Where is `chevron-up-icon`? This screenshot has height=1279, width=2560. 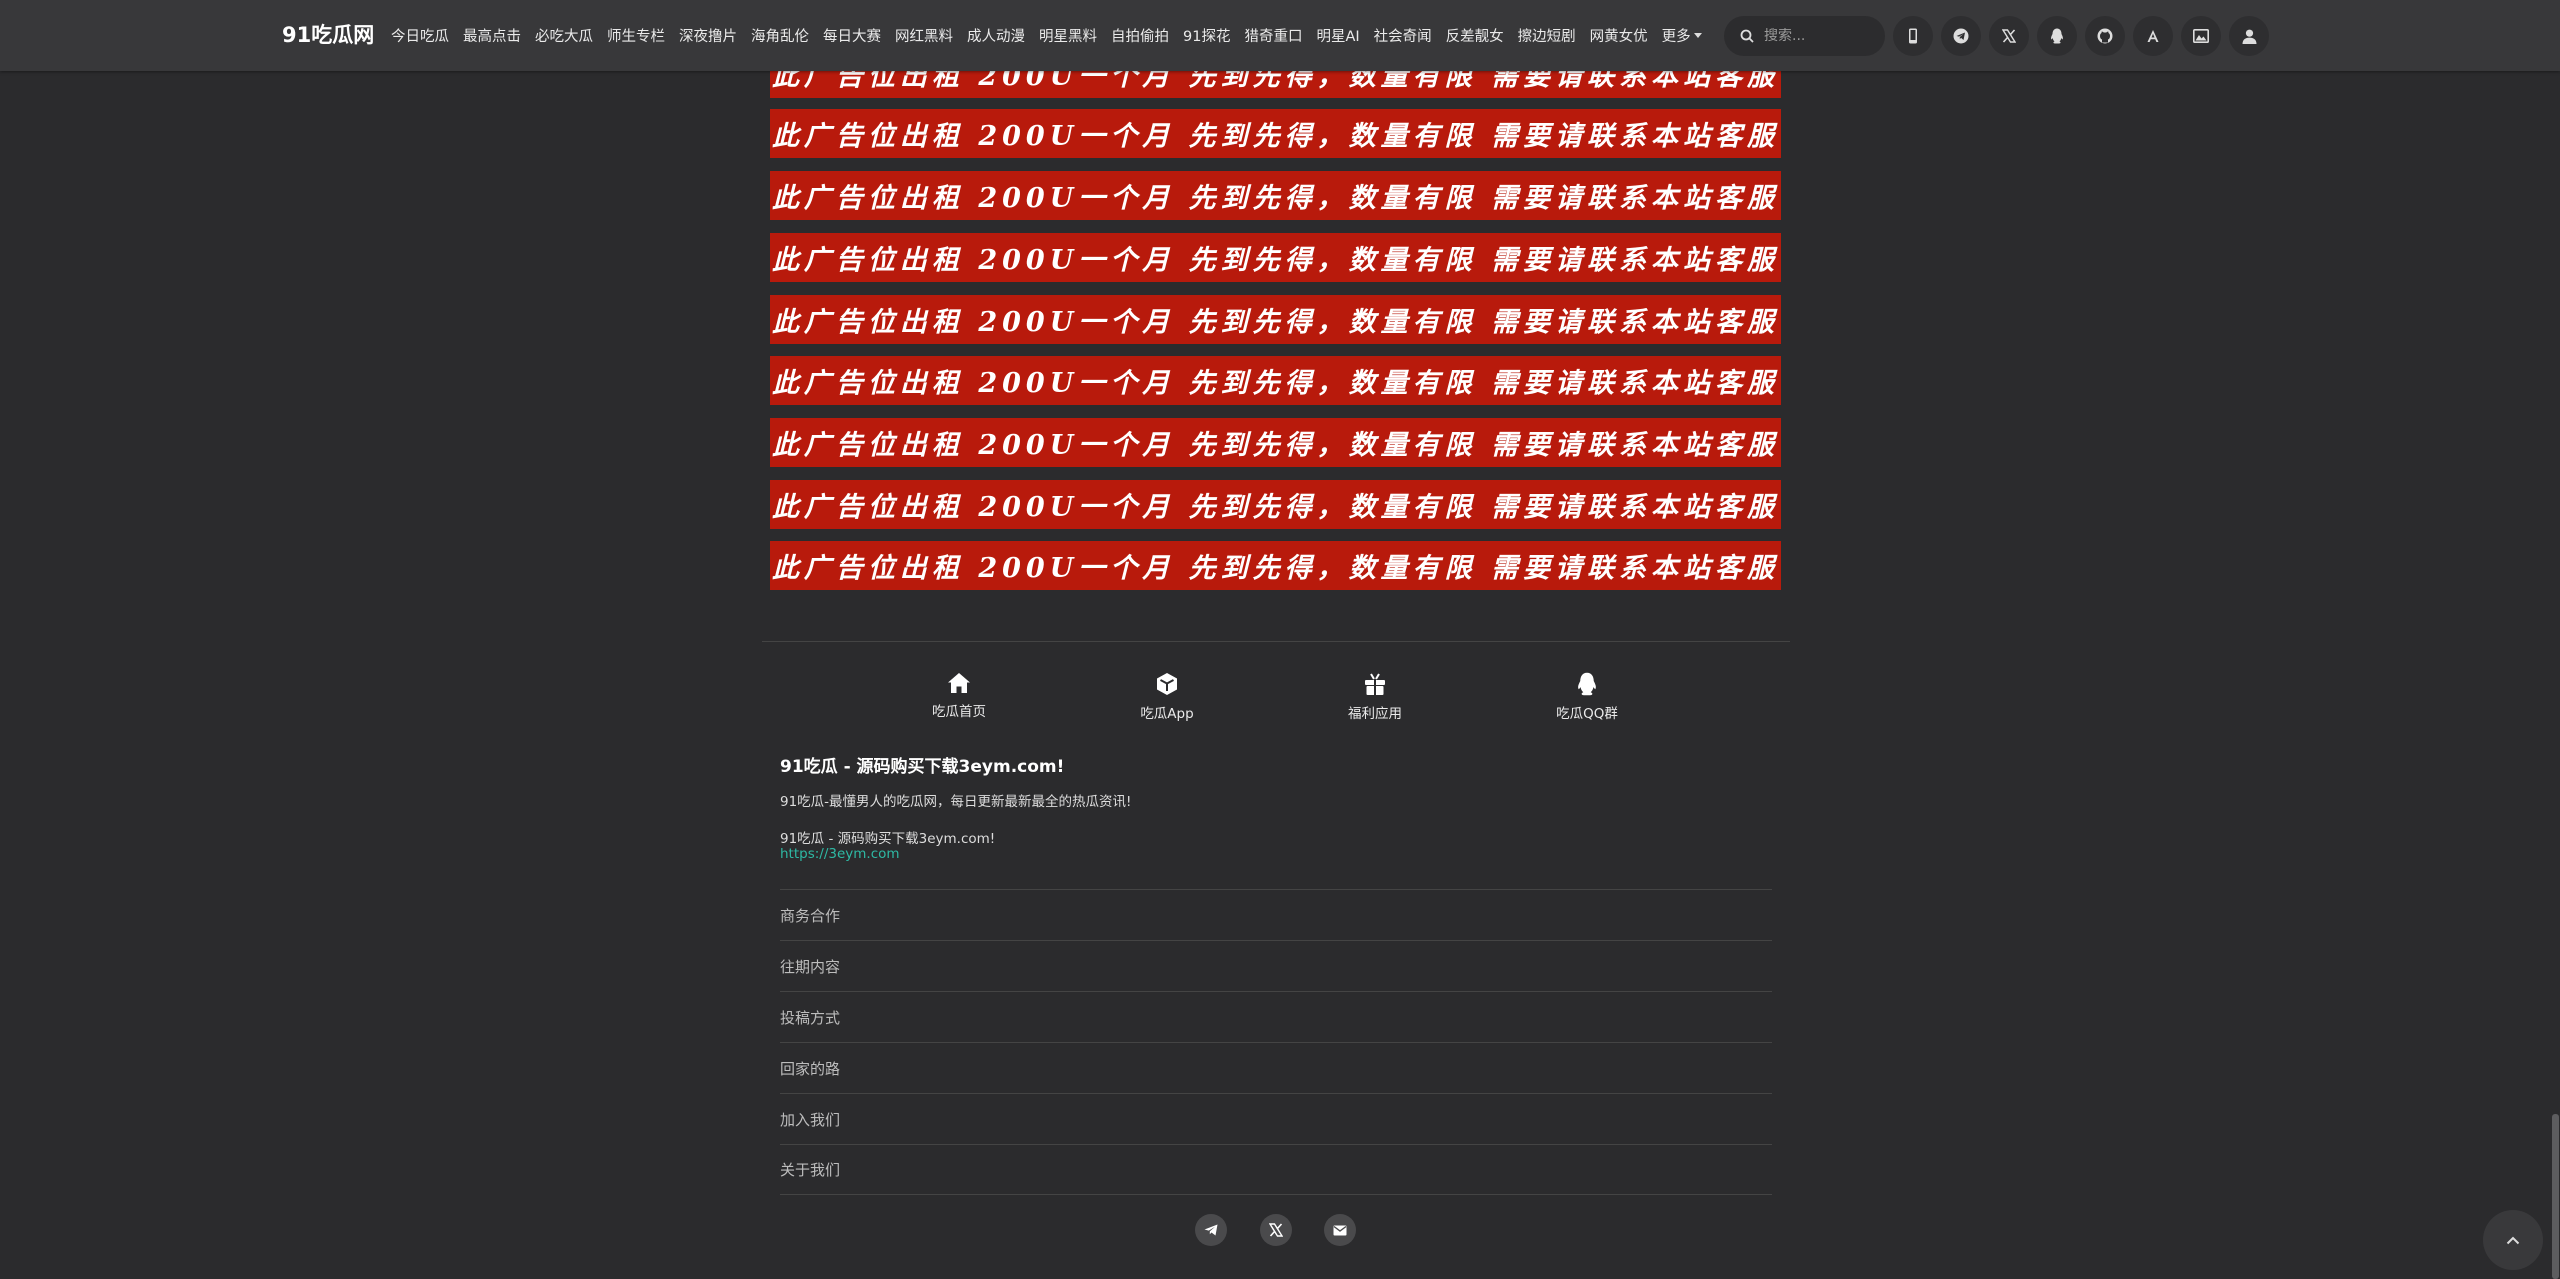 chevron-up-icon is located at coordinates (2513, 1240).